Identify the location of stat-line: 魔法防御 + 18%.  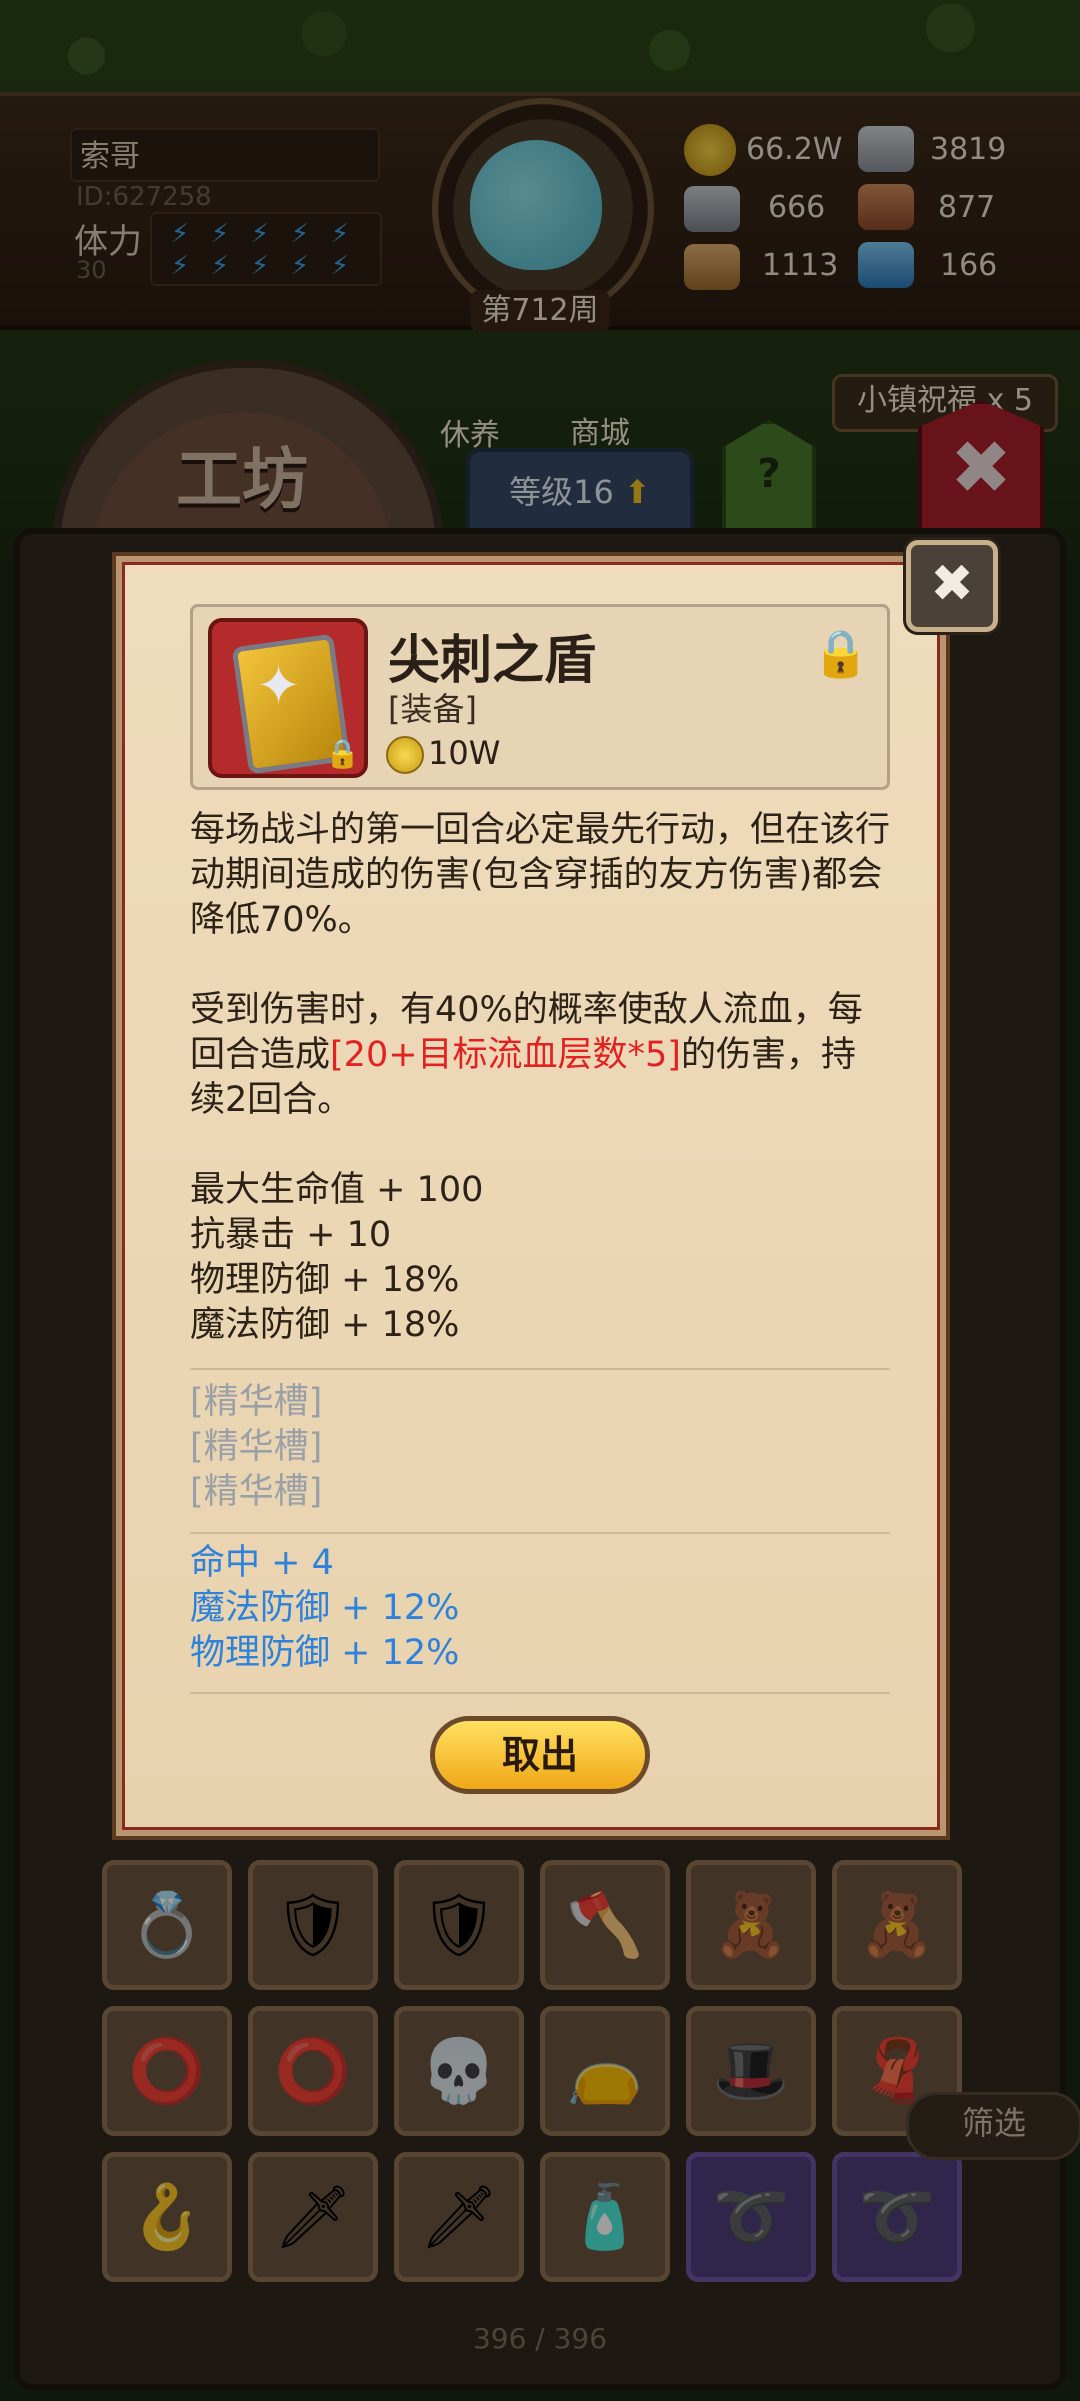
(325, 1325).